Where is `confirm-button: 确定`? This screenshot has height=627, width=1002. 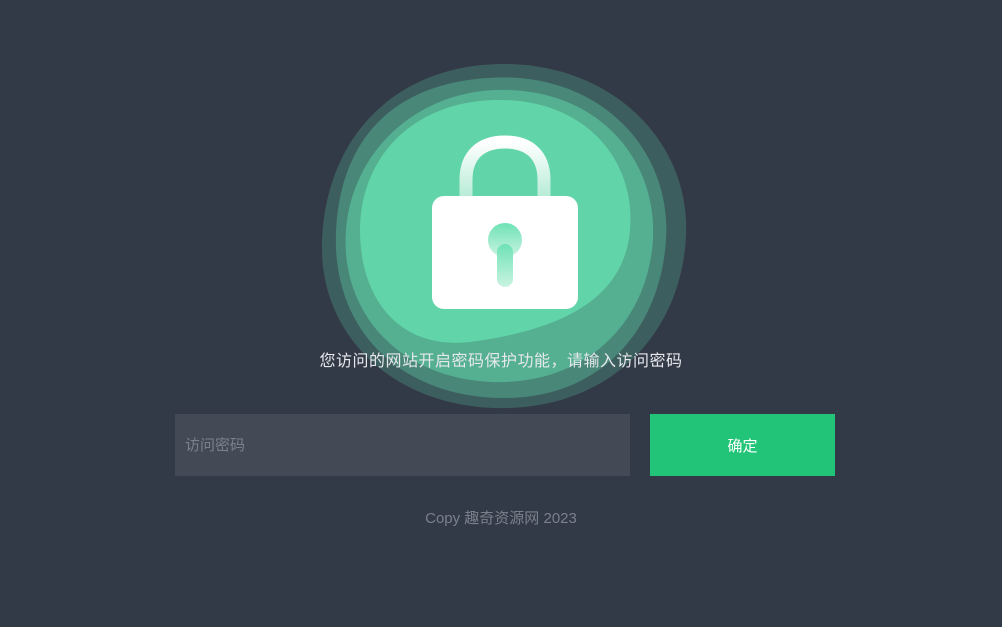
confirm-button: 确定 is located at coordinates (742, 445).